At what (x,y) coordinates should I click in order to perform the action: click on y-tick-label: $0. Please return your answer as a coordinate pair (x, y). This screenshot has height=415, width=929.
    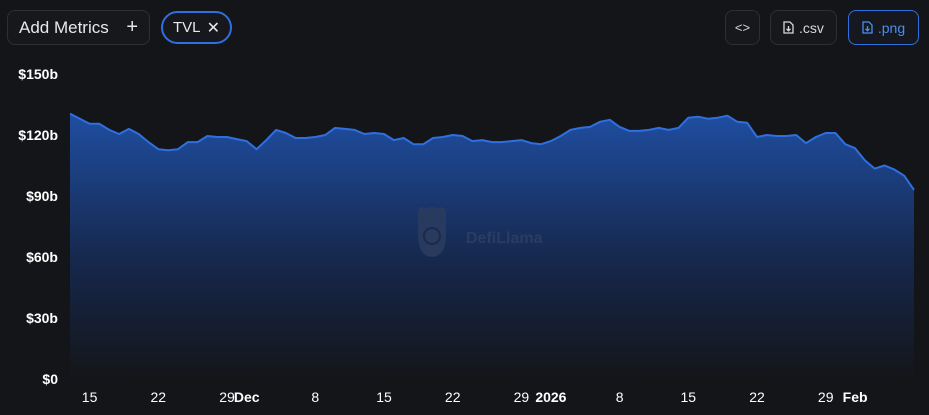
    Looking at the image, I should click on (50, 379).